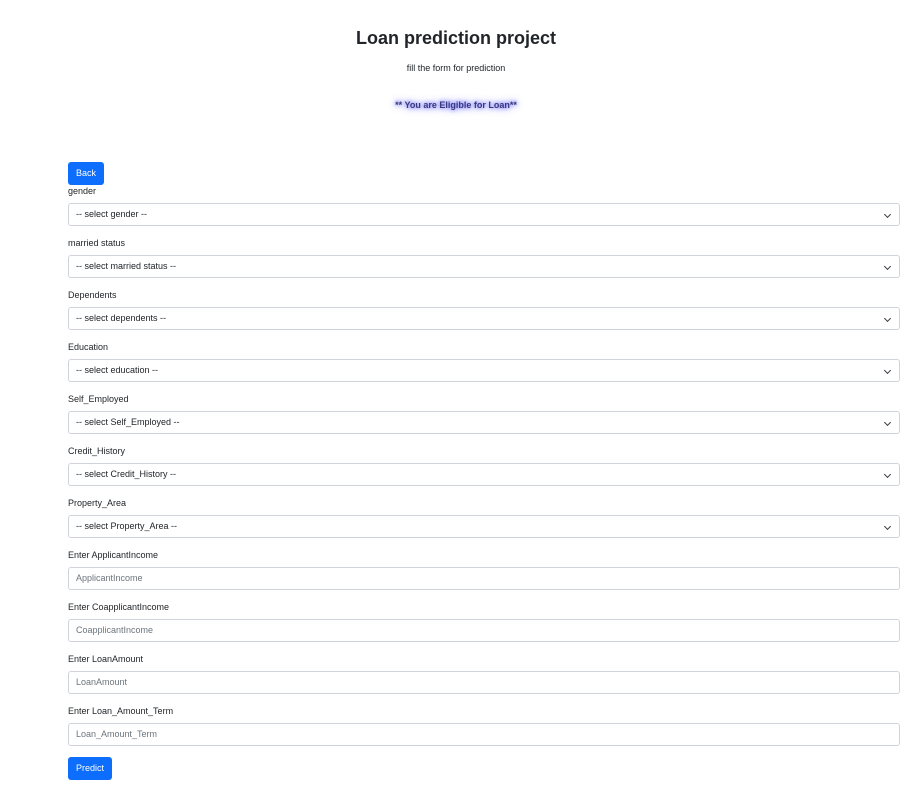 The image size is (912, 807). I want to click on property-area-group: Property_Area -- select Property_Area --, so click(484, 517).